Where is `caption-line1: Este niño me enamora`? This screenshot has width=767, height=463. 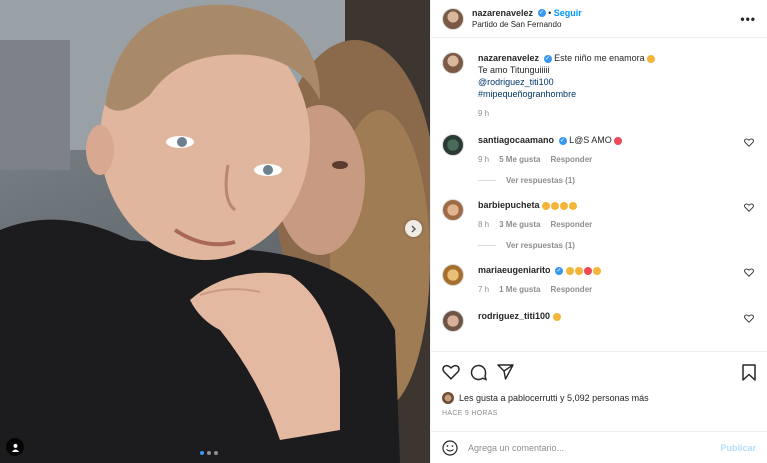
caption-line1: Este niño me enamora is located at coordinates (599, 58).